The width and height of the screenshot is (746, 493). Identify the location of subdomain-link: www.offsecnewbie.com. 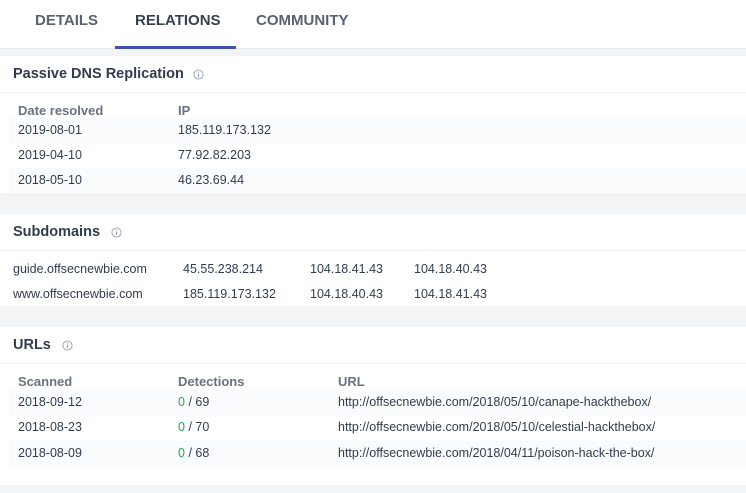
(78, 294).